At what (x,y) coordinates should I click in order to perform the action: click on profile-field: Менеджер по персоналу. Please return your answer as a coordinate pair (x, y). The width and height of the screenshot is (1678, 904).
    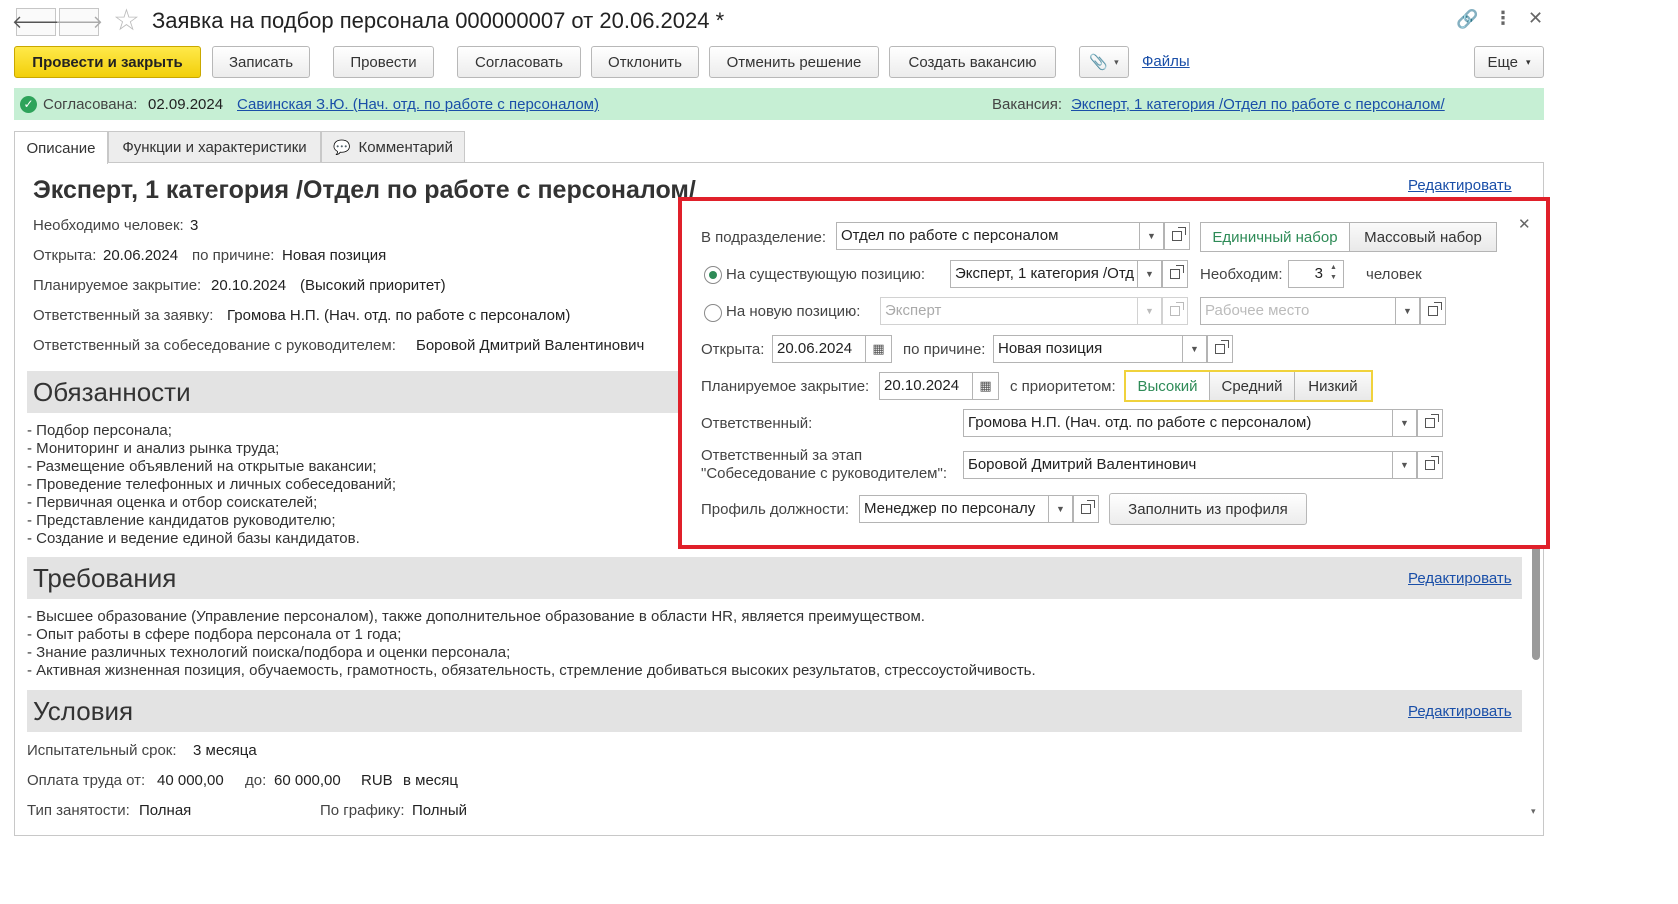
    Looking at the image, I should click on (954, 509).